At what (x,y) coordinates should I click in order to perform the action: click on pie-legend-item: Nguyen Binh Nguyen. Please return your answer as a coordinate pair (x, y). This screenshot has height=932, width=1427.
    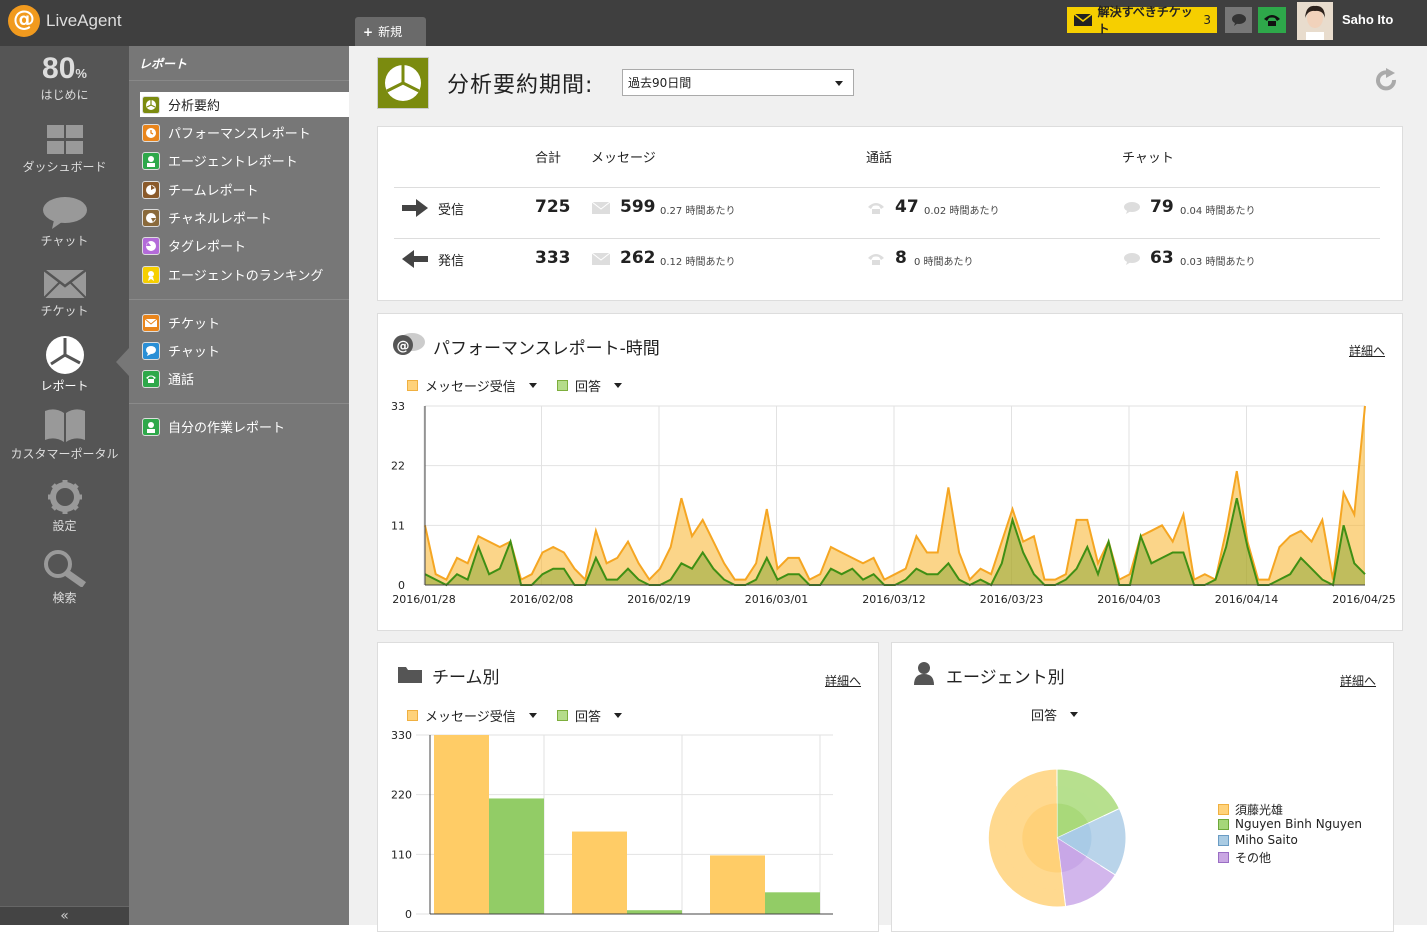
    Looking at the image, I should click on (1290, 824).